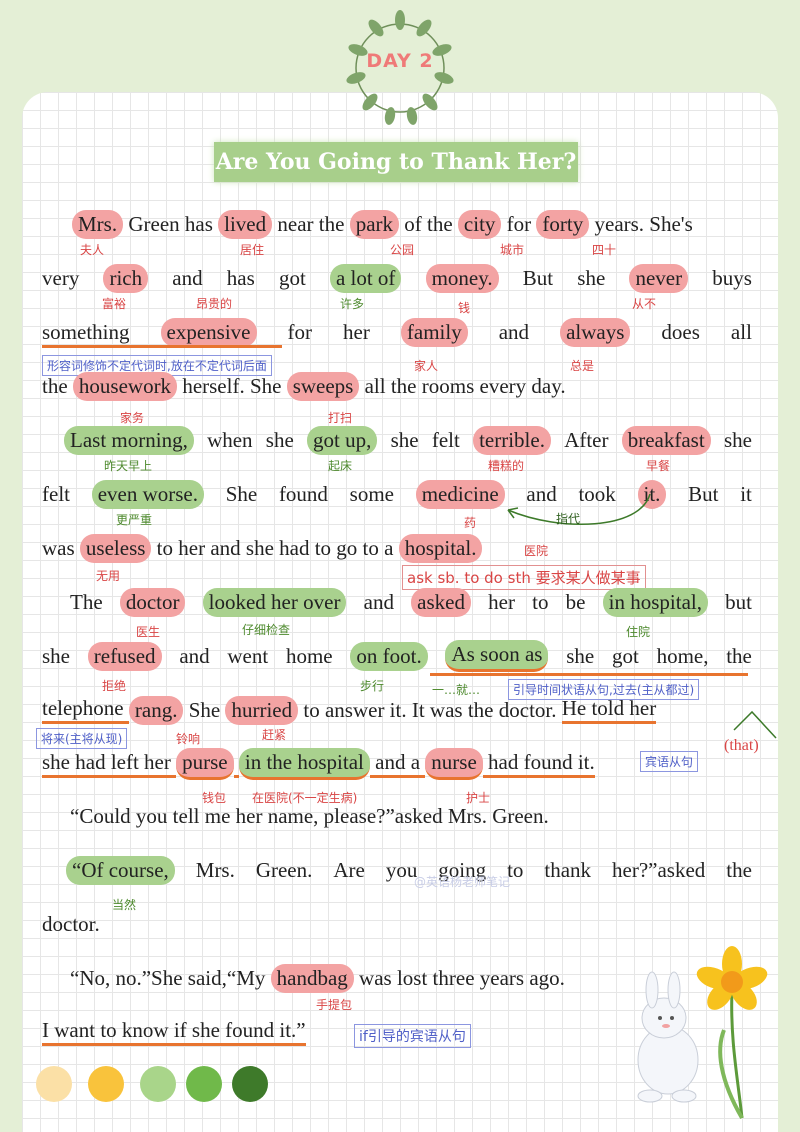 The width and height of the screenshot is (800, 1132). I want to click on text-run: “No, no.”She said,“My, so click(170, 977).